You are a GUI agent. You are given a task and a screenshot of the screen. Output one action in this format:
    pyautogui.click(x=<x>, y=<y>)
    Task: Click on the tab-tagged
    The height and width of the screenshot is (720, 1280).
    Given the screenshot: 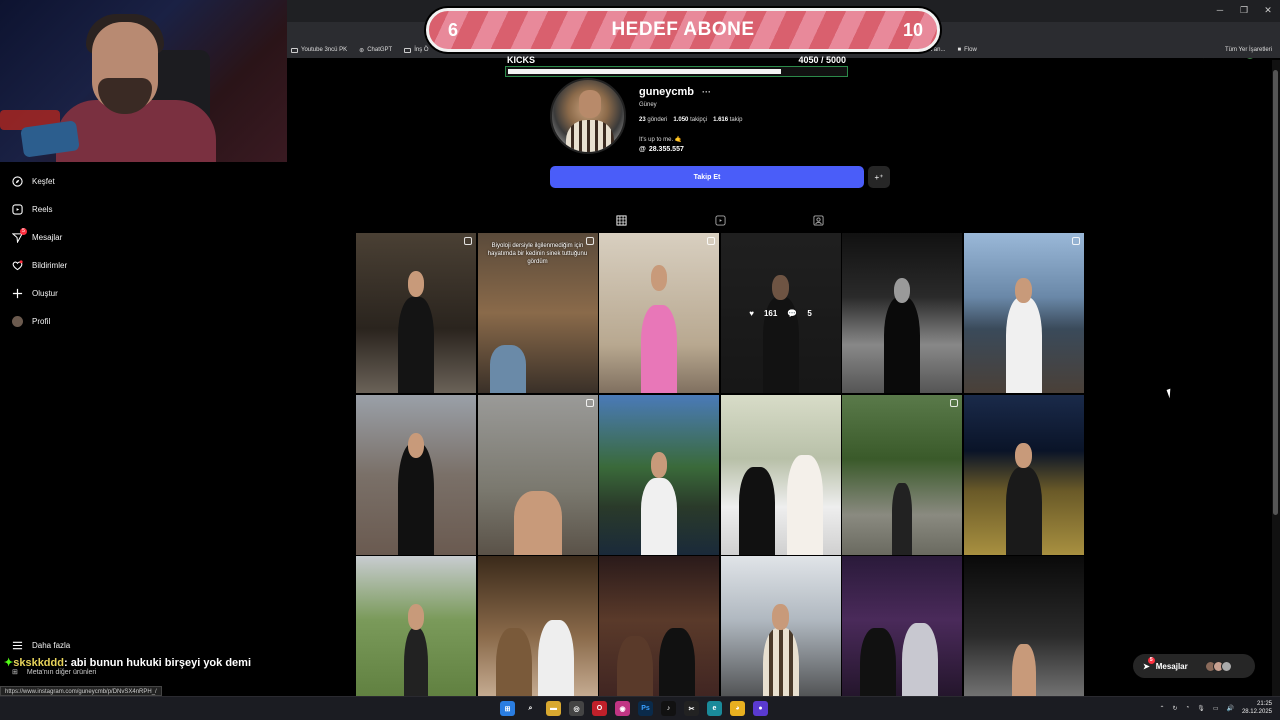 What is the action you would take?
    pyautogui.click(x=818, y=220)
    